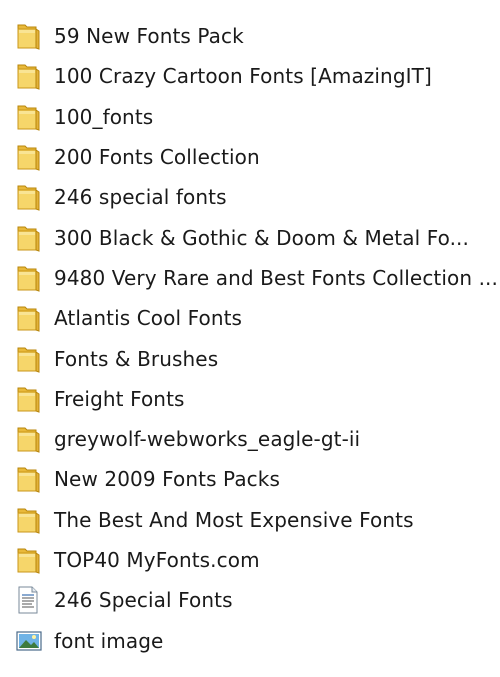 This screenshot has width=500, height=677. Describe the element at coordinates (30, 641) in the screenshot. I see `image-file-icon` at that location.